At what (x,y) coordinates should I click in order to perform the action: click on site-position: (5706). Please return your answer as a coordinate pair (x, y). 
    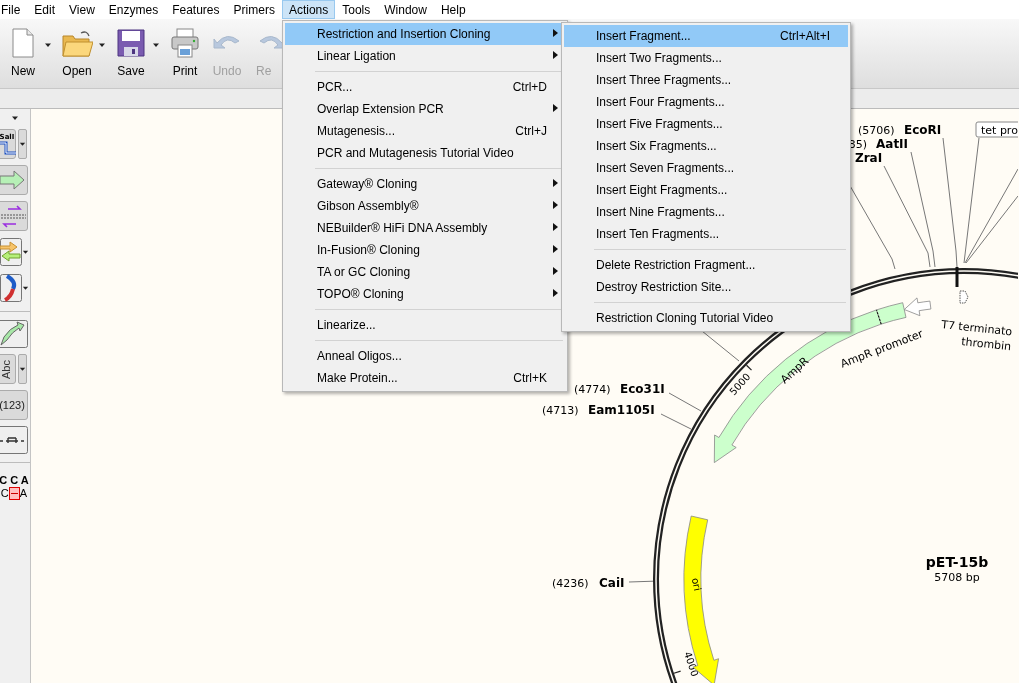
    Looking at the image, I should click on (876, 130).